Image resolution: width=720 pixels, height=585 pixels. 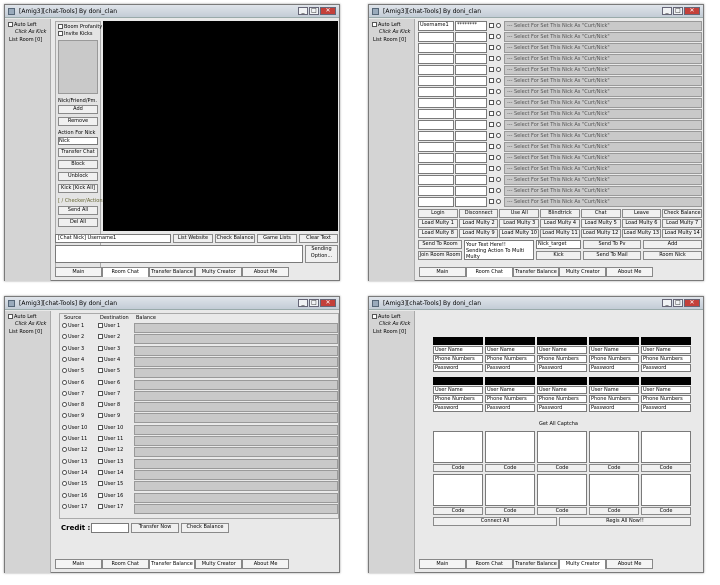 I want to click on tab-main: Main, so click(x=78, y=564).